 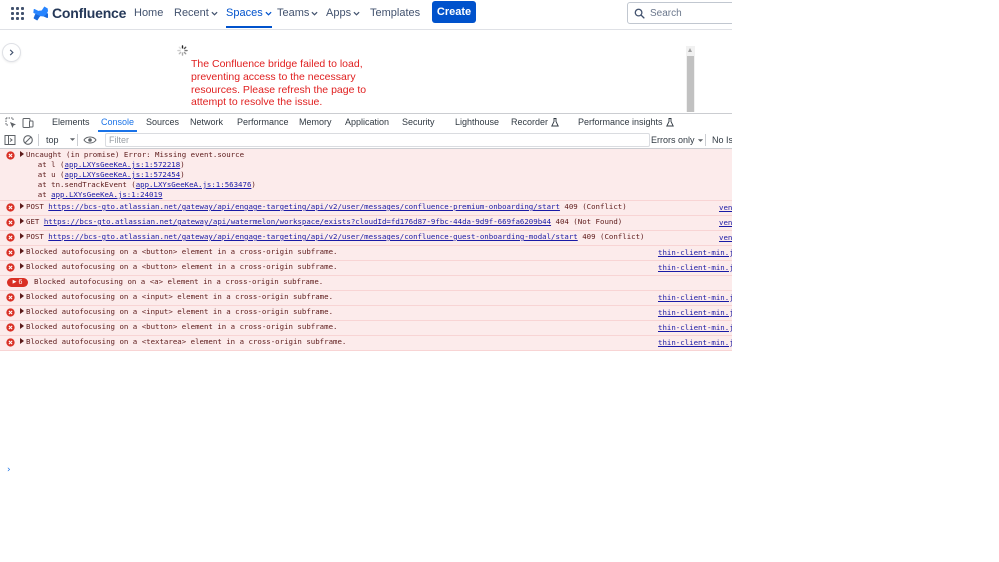 I want to click on devtools-tab-elements: Elements, so click(x=71, y=122).